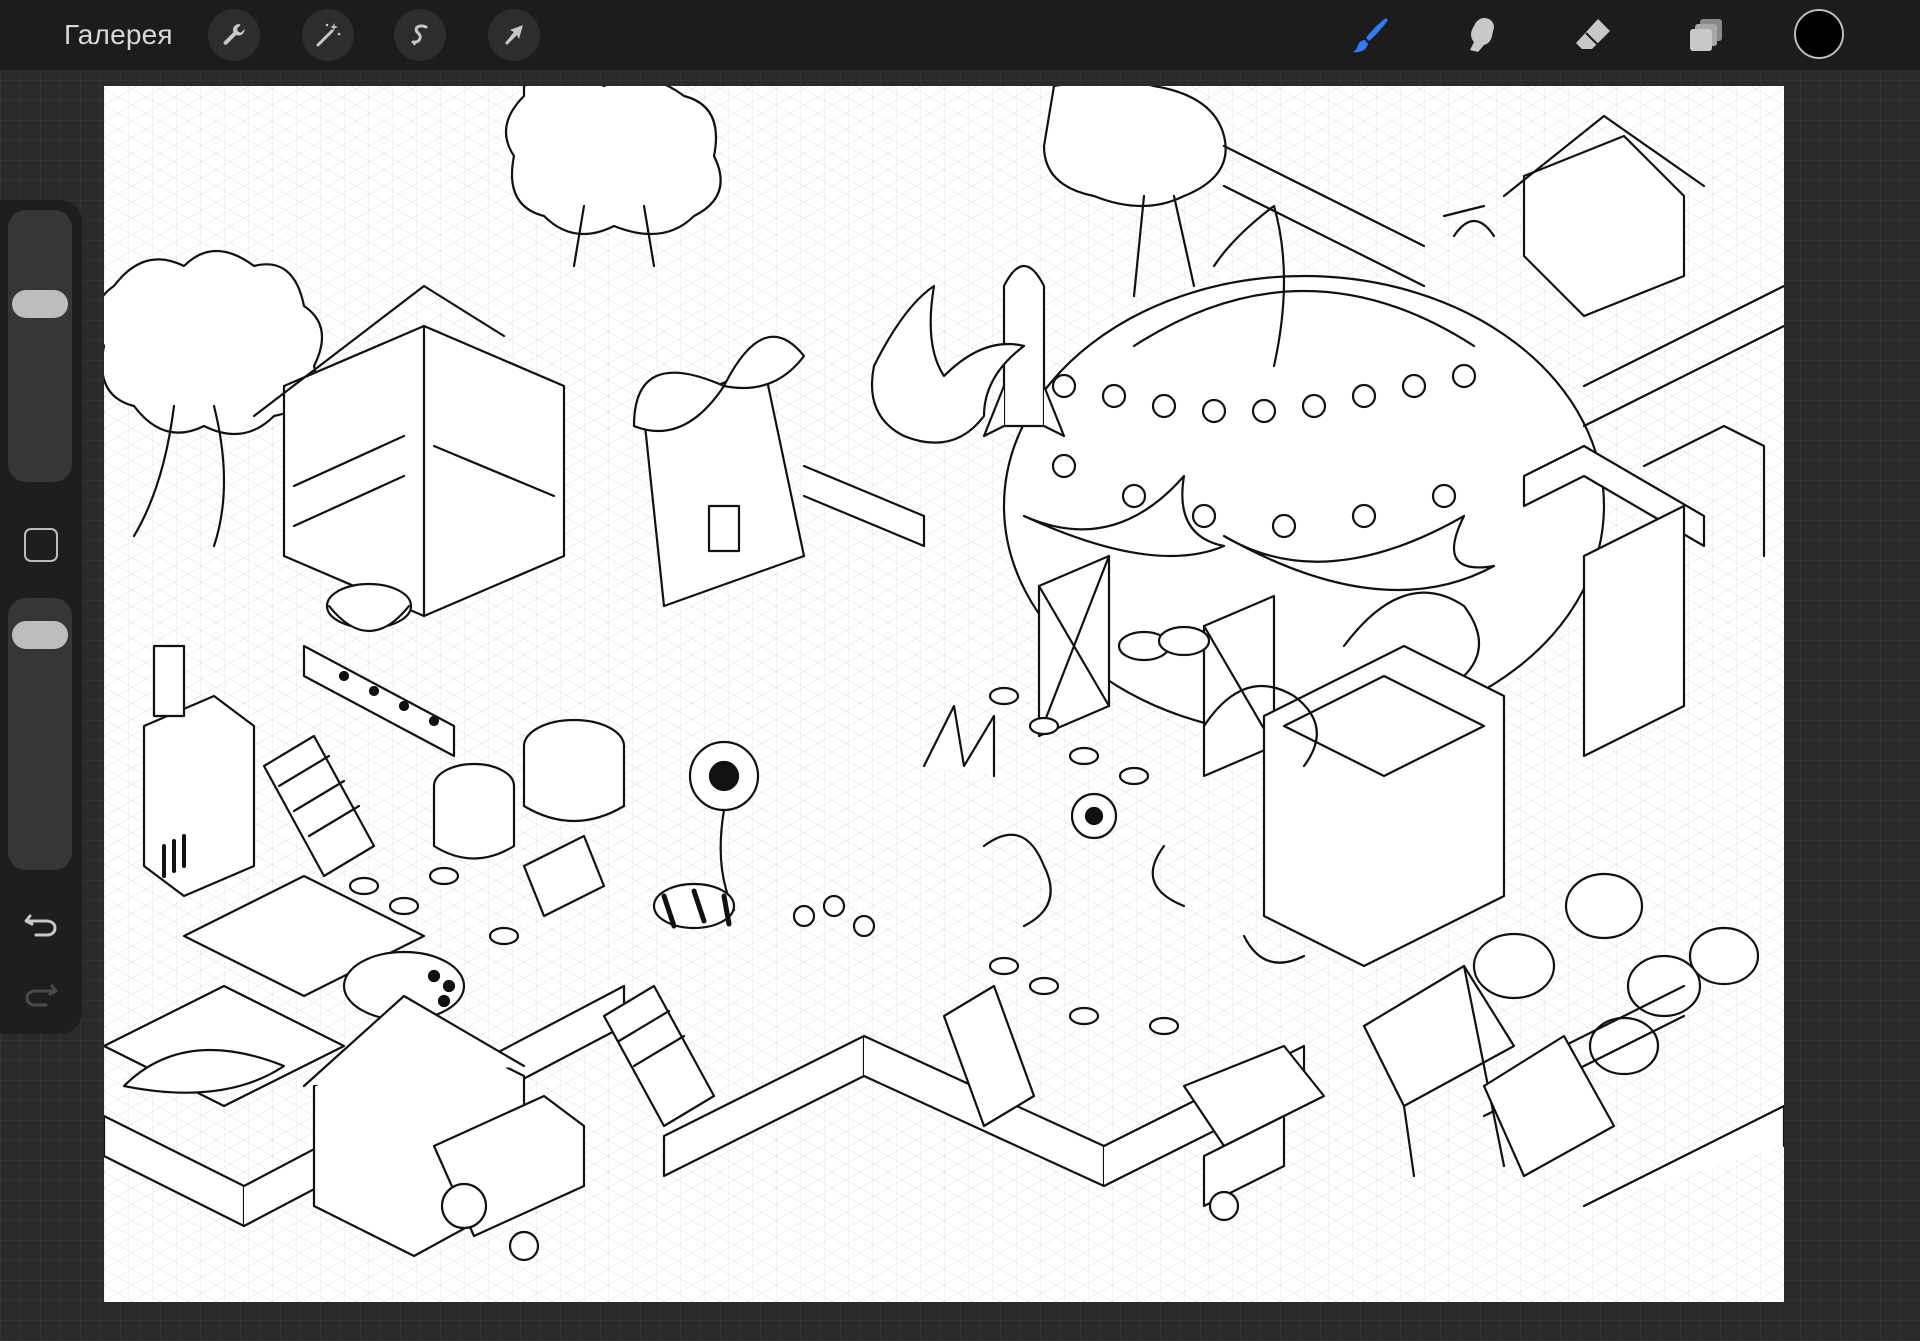  What do you see at coordinates (40, 303) in the screenshot?
I see `brush-size-thumb` at bounding box center [40, 303].